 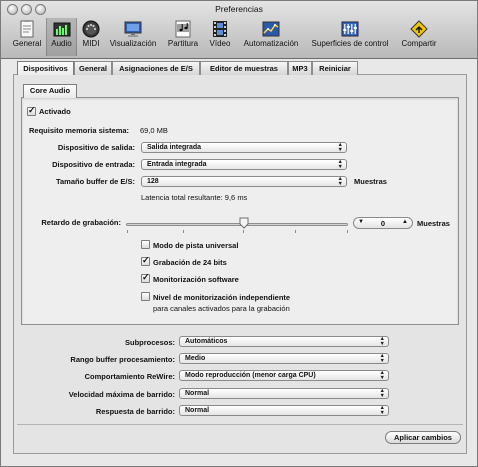 What do you see at coordinates (370, 181) in the screenshot?
I see `buffer-unit-label: Muestras` at bounding box center [370, 181].